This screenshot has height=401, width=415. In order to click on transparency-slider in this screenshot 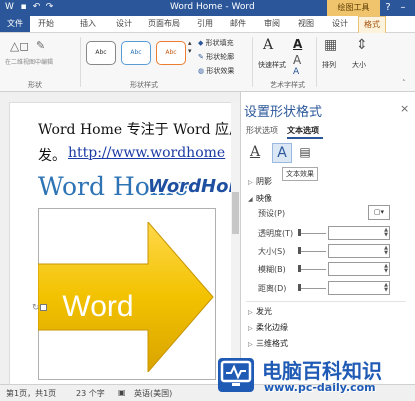, I will do `click(312, 233)`.